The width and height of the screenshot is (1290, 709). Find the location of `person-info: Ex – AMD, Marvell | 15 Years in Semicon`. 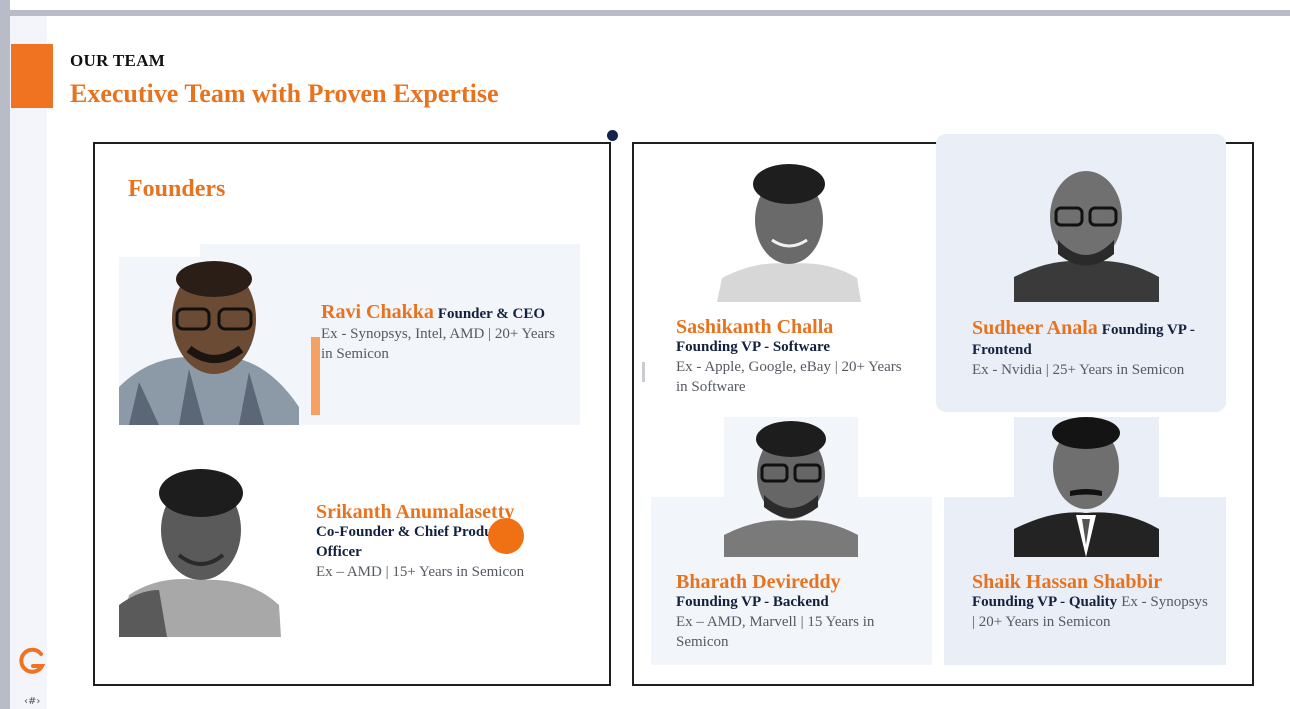

person-info: Ex – AMD, Marvell | 15 Years in Semicon is located at coordinates (775, 632).